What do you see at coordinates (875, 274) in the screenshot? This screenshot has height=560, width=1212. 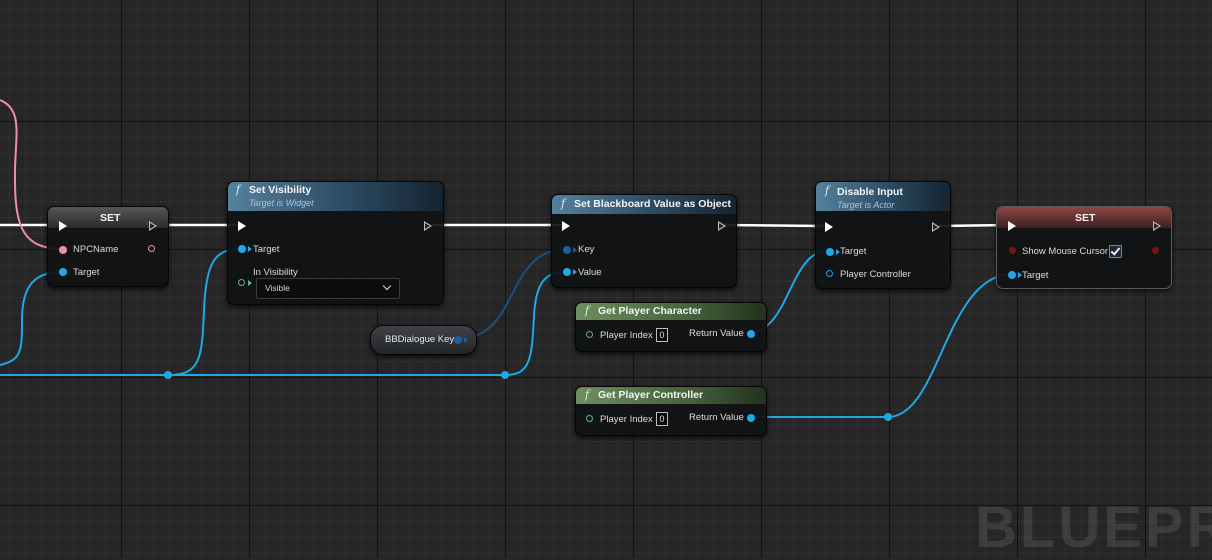 I see `player-controller-pin-label: Player Controller` at bounding box center [875, 274].